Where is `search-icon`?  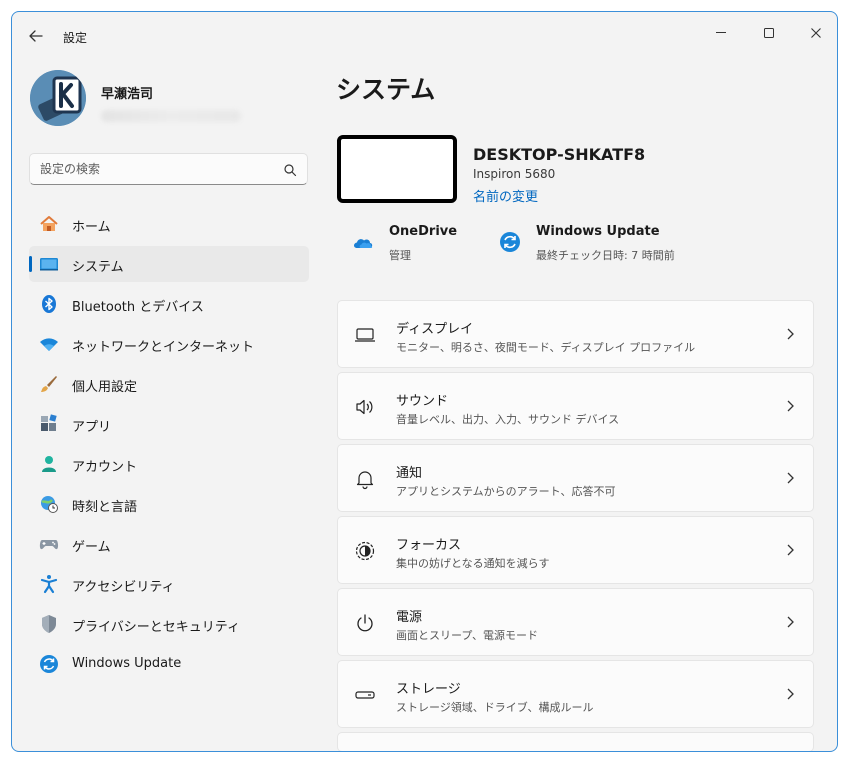
search-icon is located at coordinates (290, 170).